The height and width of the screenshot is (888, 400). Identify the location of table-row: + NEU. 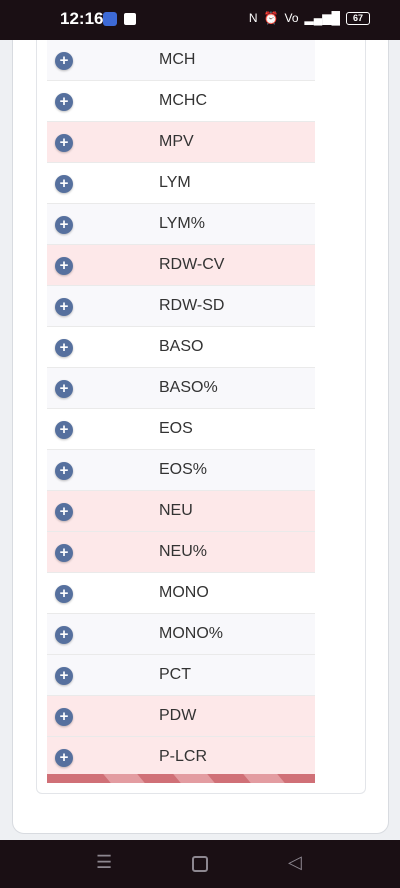
(181, 511).